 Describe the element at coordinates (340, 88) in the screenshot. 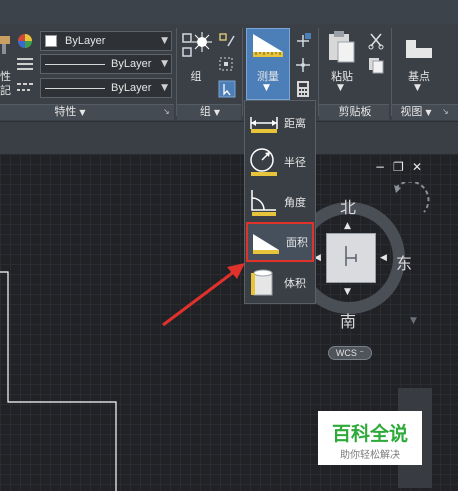

I see `paste-dropdown-arrow: ▼` at that location.